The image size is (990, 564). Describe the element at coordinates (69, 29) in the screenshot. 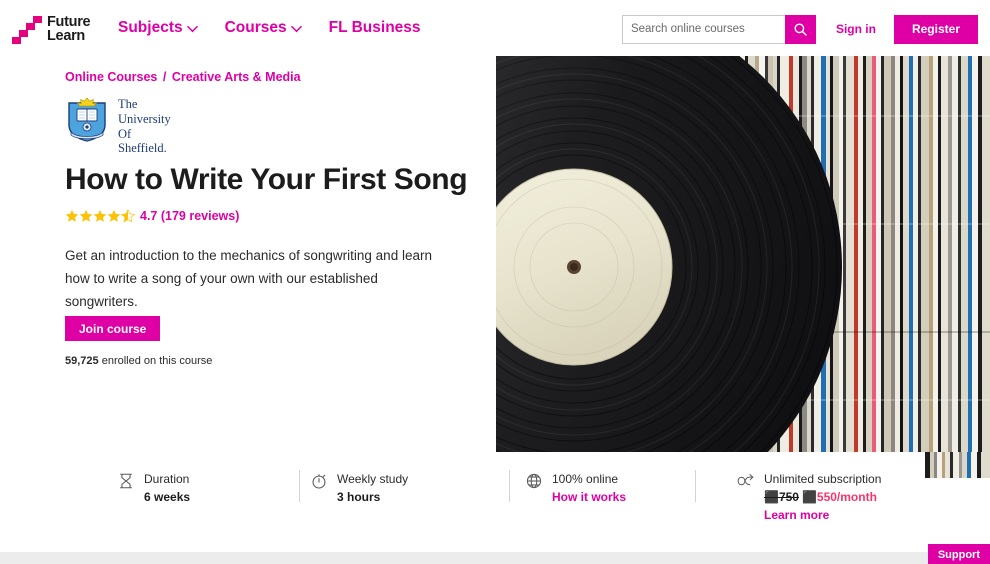

I see `logo-wordmark: Future Learn` at that location.